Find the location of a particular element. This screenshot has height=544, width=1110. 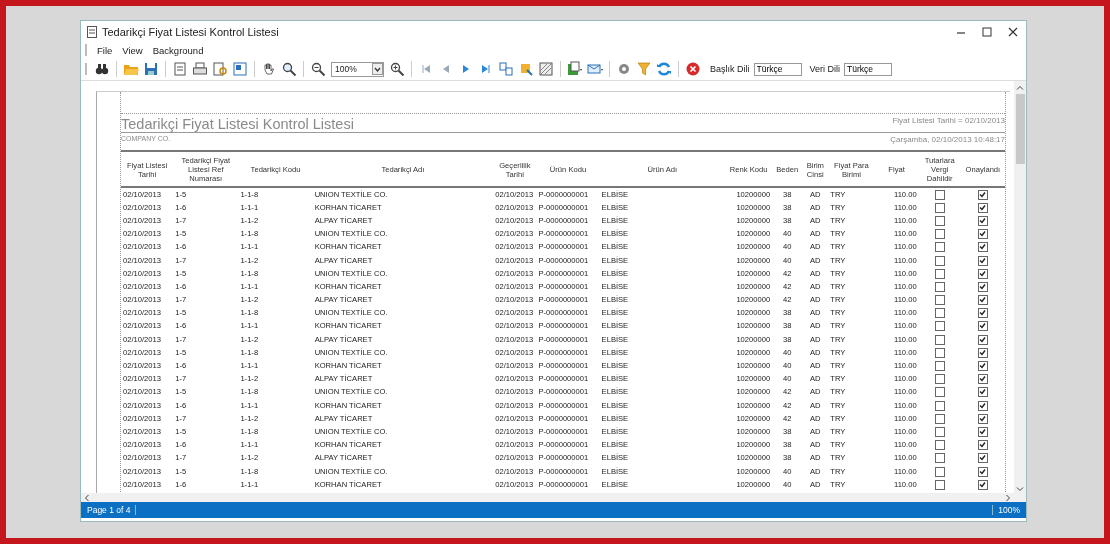

data-language-label: Veri Dili is located at coordinates (825, 69).